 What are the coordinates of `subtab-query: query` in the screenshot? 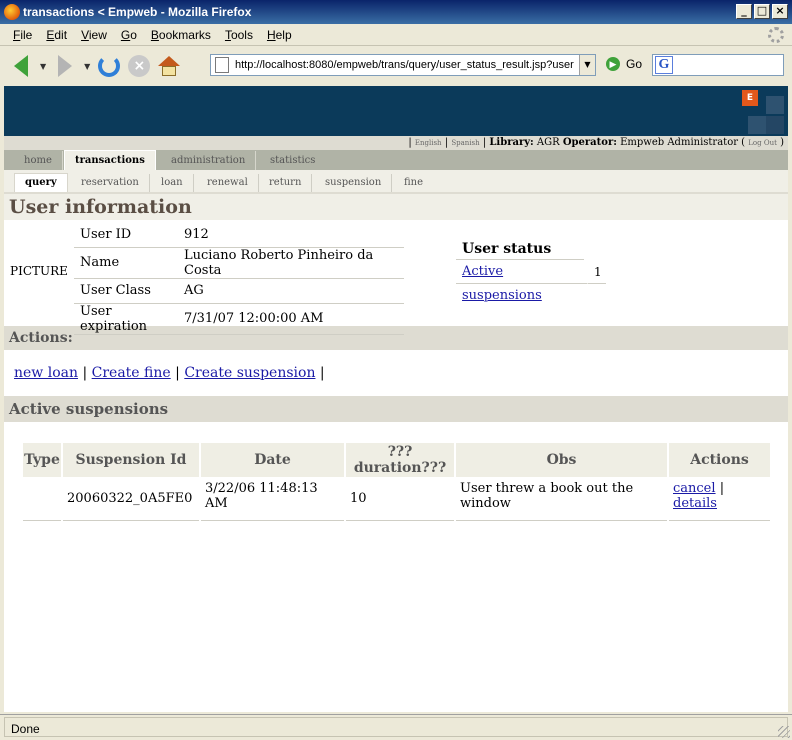 It's located at (41, 182).